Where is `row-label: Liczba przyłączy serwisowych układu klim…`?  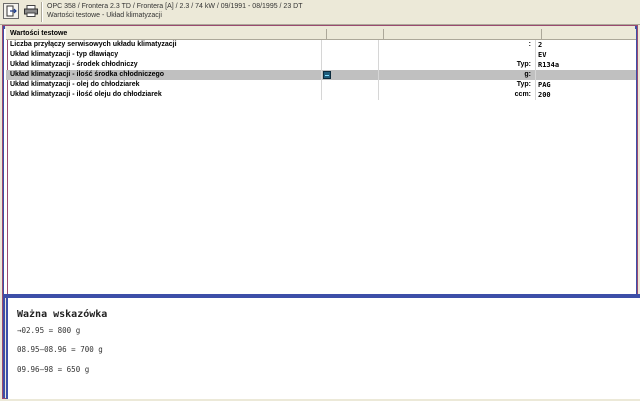
row-label: Liczba przyłączy serwisowych układu klim… is located at coordinates (164, 45).